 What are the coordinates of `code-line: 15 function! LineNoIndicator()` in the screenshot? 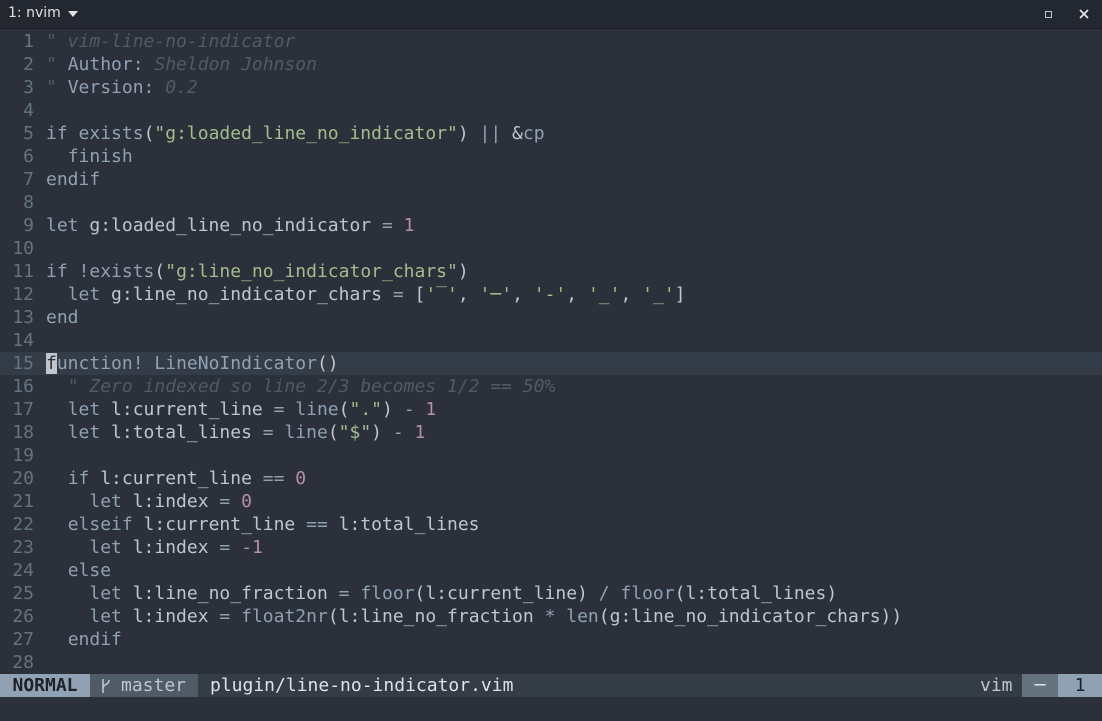 It's located at (551, 363).